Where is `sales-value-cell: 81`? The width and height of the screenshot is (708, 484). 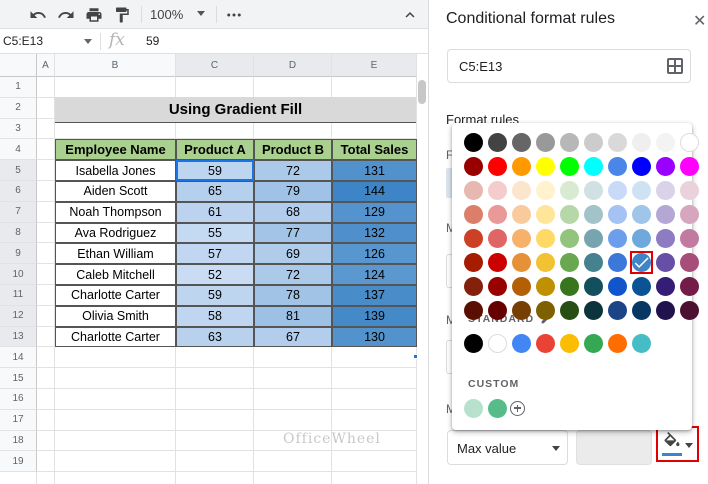 sales-value-cell: 81 is located at coordinates (293, 316).